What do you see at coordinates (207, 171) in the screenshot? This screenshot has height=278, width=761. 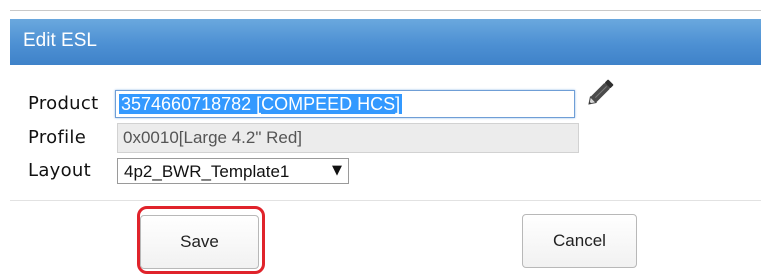 I see `layout-select-value: 4p2_BWR_Template1` at bounding box center [207, 171].